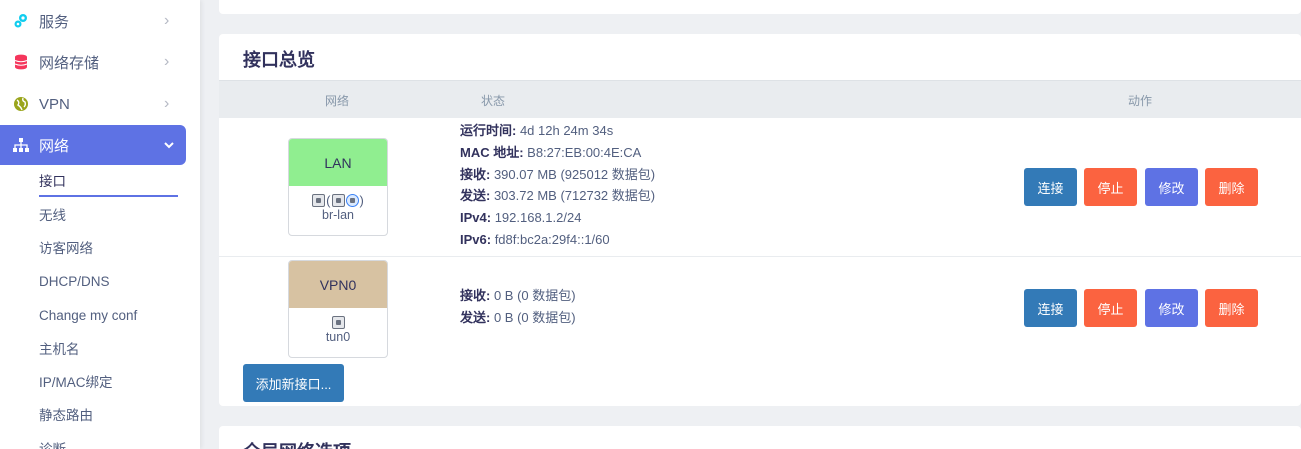 This screenshot has height=449, width=1301. I want to click on sidebar-item-vpn: VPN ›, so click(93, 104).